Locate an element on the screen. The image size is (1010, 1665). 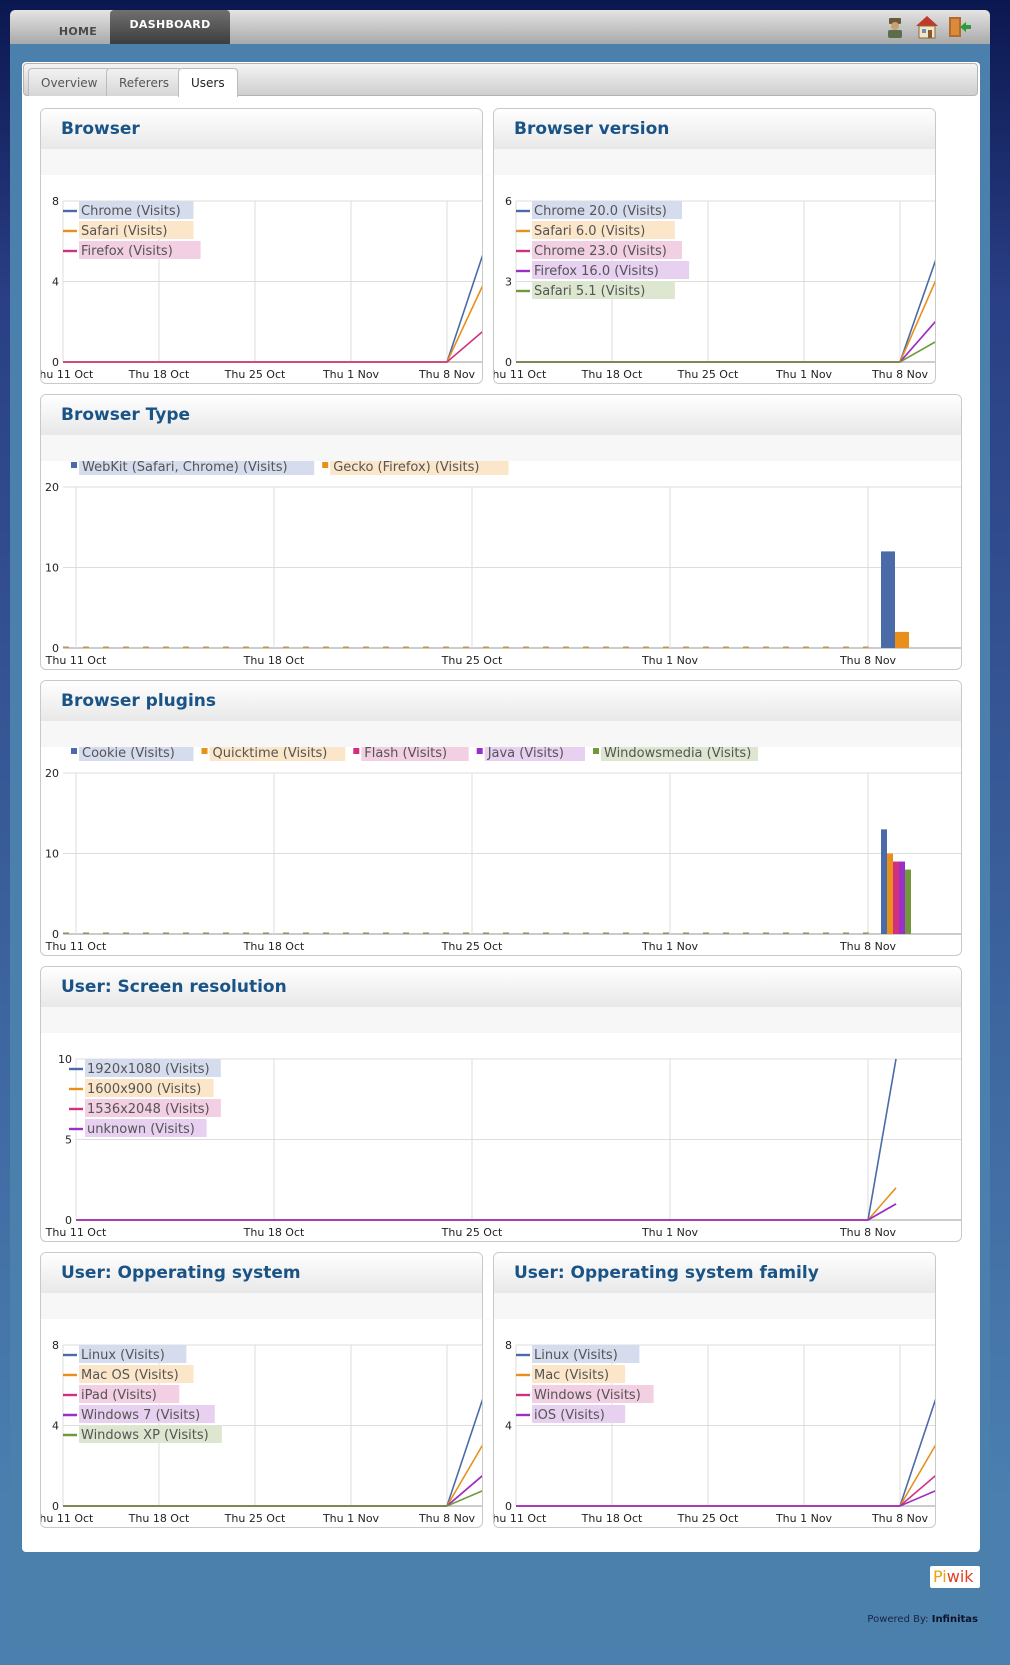
legend-item: Gecko (Firefox) (Visits) is located at coordinates (415, 468).